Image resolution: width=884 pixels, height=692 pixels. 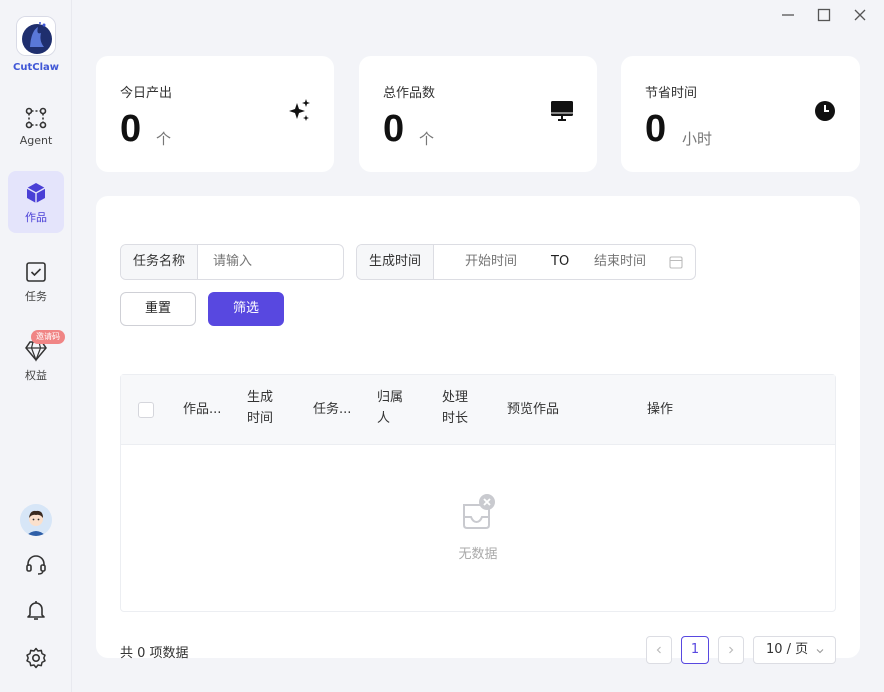 I want to click on gen-time-label: 生成时间, so click(x=396, y=262).